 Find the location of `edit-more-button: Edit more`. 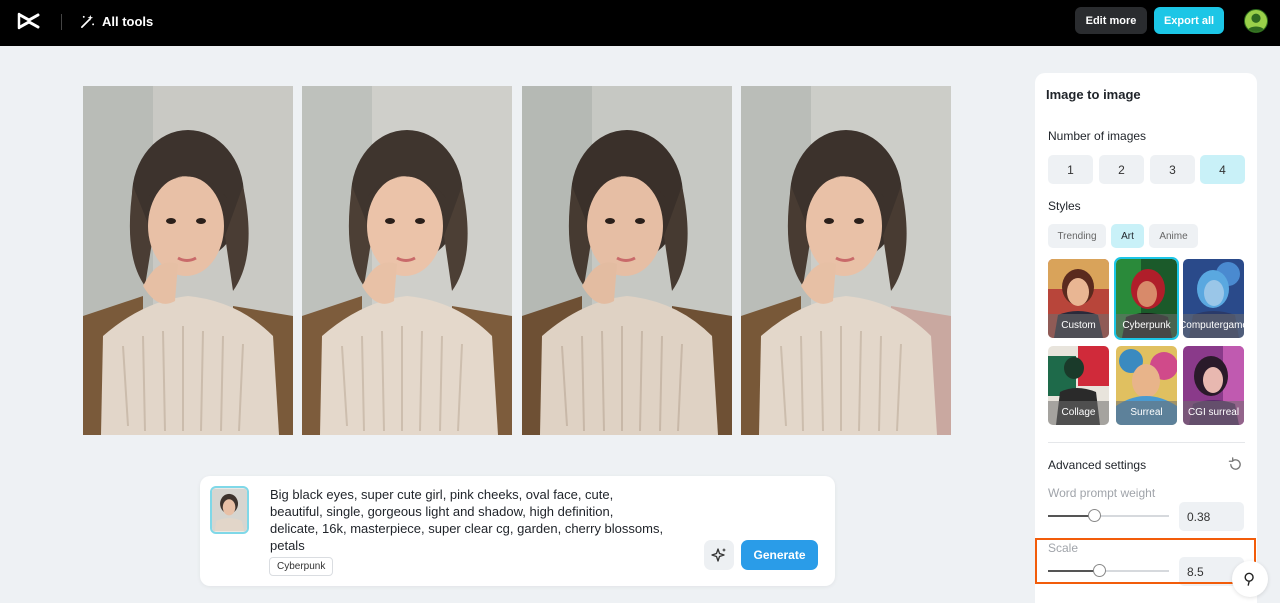

edit-more-button: Edit more is located at coordinates (1111, 20).